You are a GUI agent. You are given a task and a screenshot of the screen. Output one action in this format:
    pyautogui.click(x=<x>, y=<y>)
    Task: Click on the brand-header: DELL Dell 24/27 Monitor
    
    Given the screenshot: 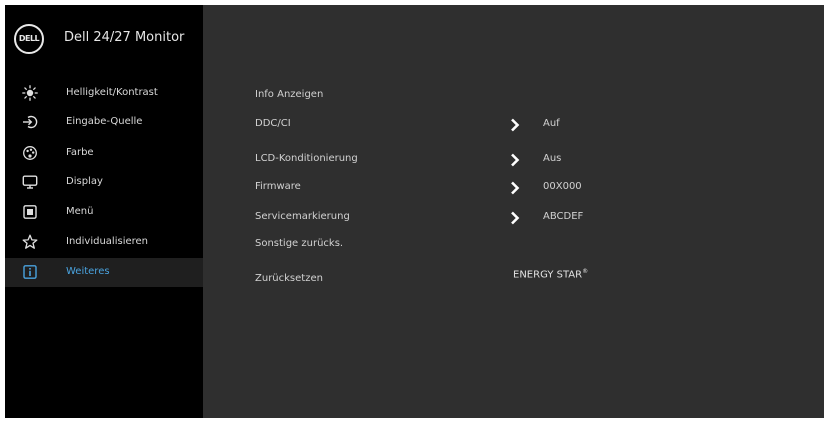 What is the action you would take?
    pyautogui.click(x=104, y=36)
    